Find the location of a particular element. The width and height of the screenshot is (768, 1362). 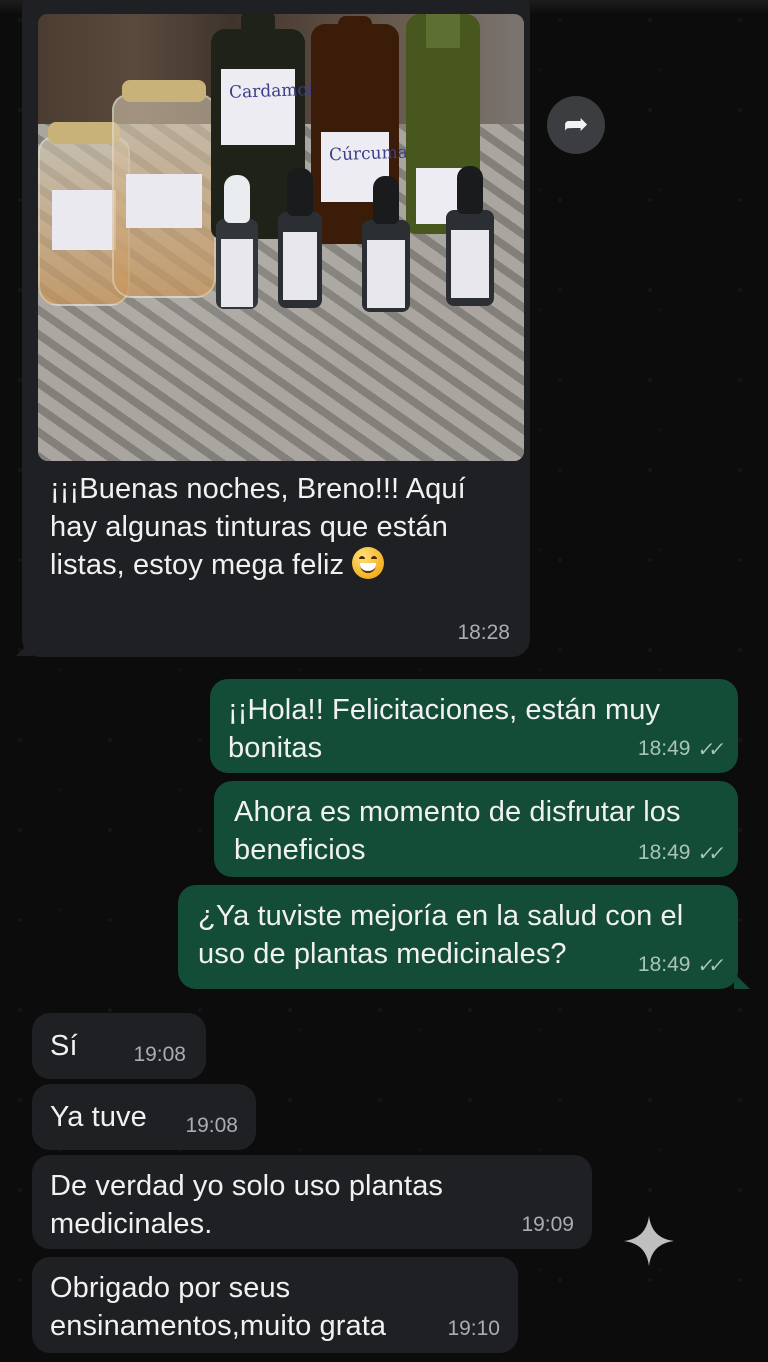

grinning-face-icon is located at coordinates (368, 563).